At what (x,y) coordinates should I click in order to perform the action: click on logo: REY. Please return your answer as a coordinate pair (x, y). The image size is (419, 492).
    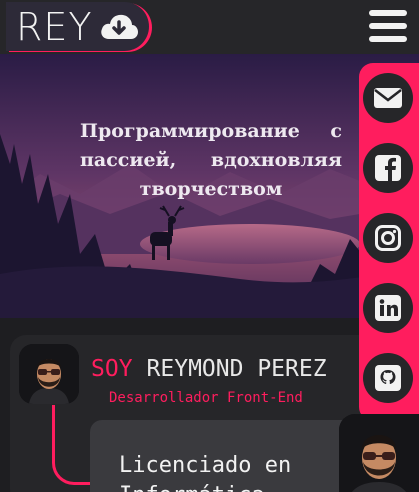
    Looking at the image, I should click on (77, 26).